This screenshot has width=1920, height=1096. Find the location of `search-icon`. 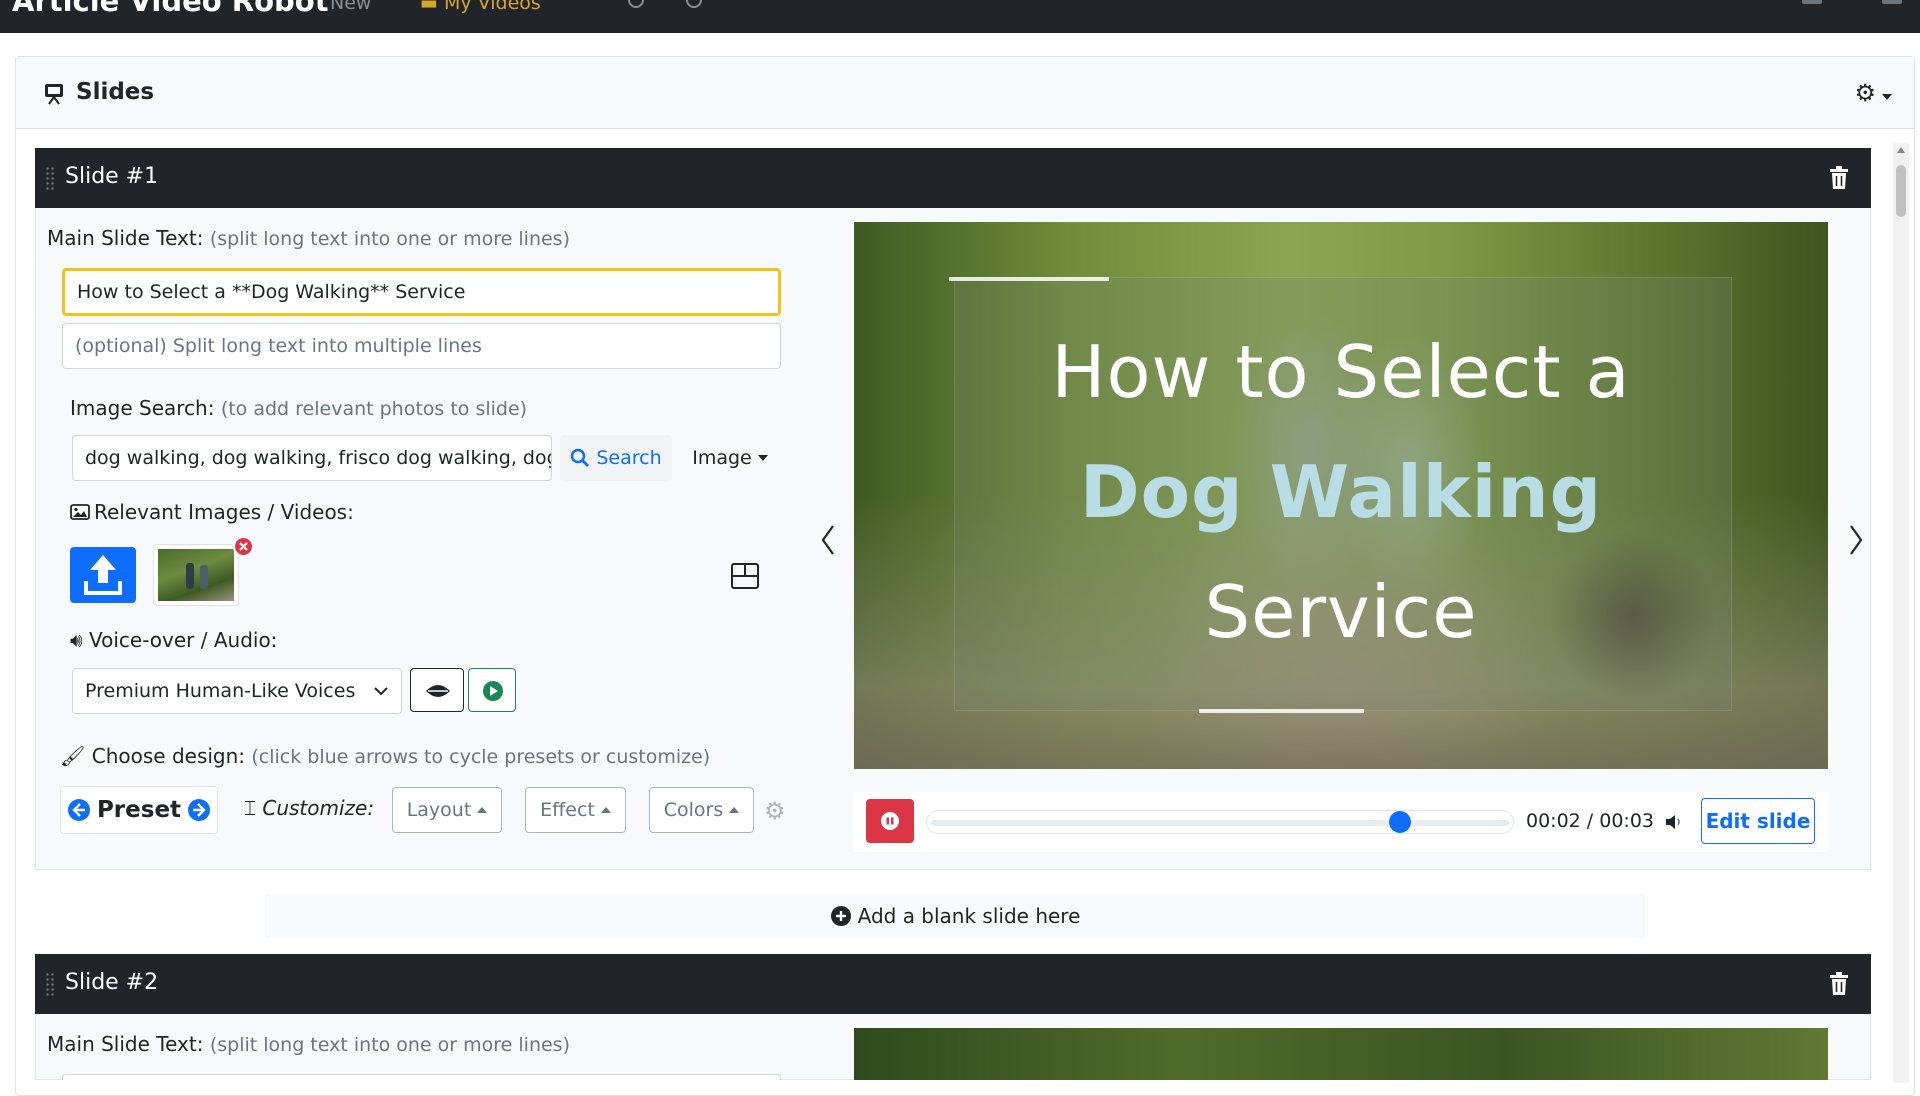

search-icon is located at coordinates (580, 457).